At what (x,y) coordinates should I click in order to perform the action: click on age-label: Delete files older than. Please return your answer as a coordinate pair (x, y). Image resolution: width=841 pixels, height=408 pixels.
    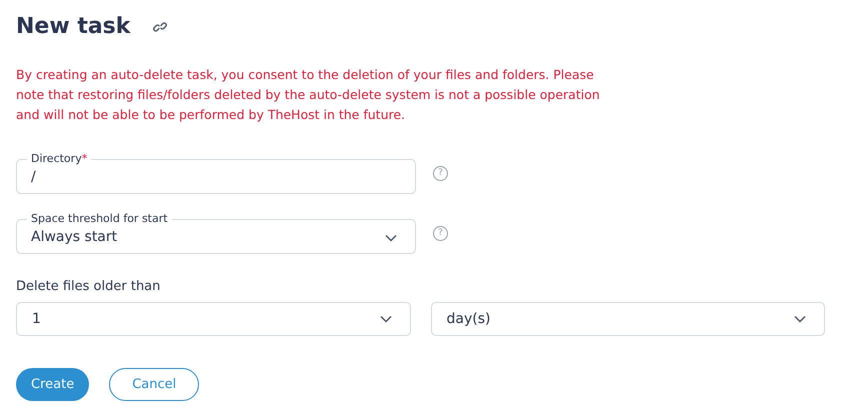
    Looking at the image, I should click on (89, 287).